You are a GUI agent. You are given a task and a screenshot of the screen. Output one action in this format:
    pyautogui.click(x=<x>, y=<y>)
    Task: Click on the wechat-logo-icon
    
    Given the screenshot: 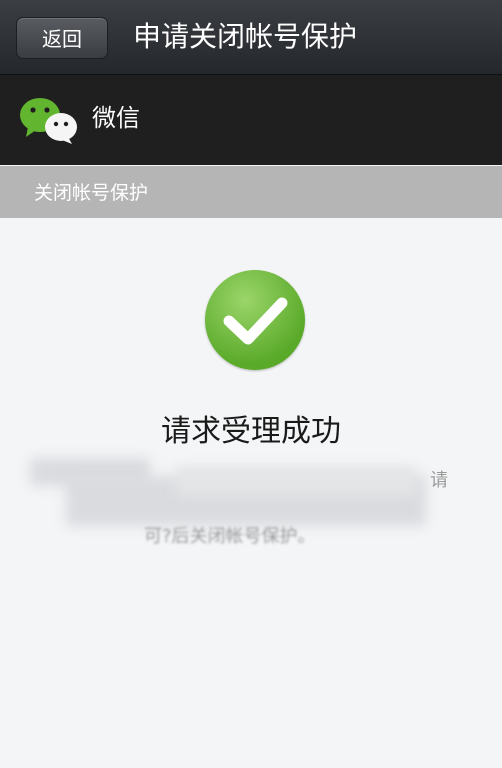 What is the action you would take?
    pyautogui.click(x=49, y=120)
    